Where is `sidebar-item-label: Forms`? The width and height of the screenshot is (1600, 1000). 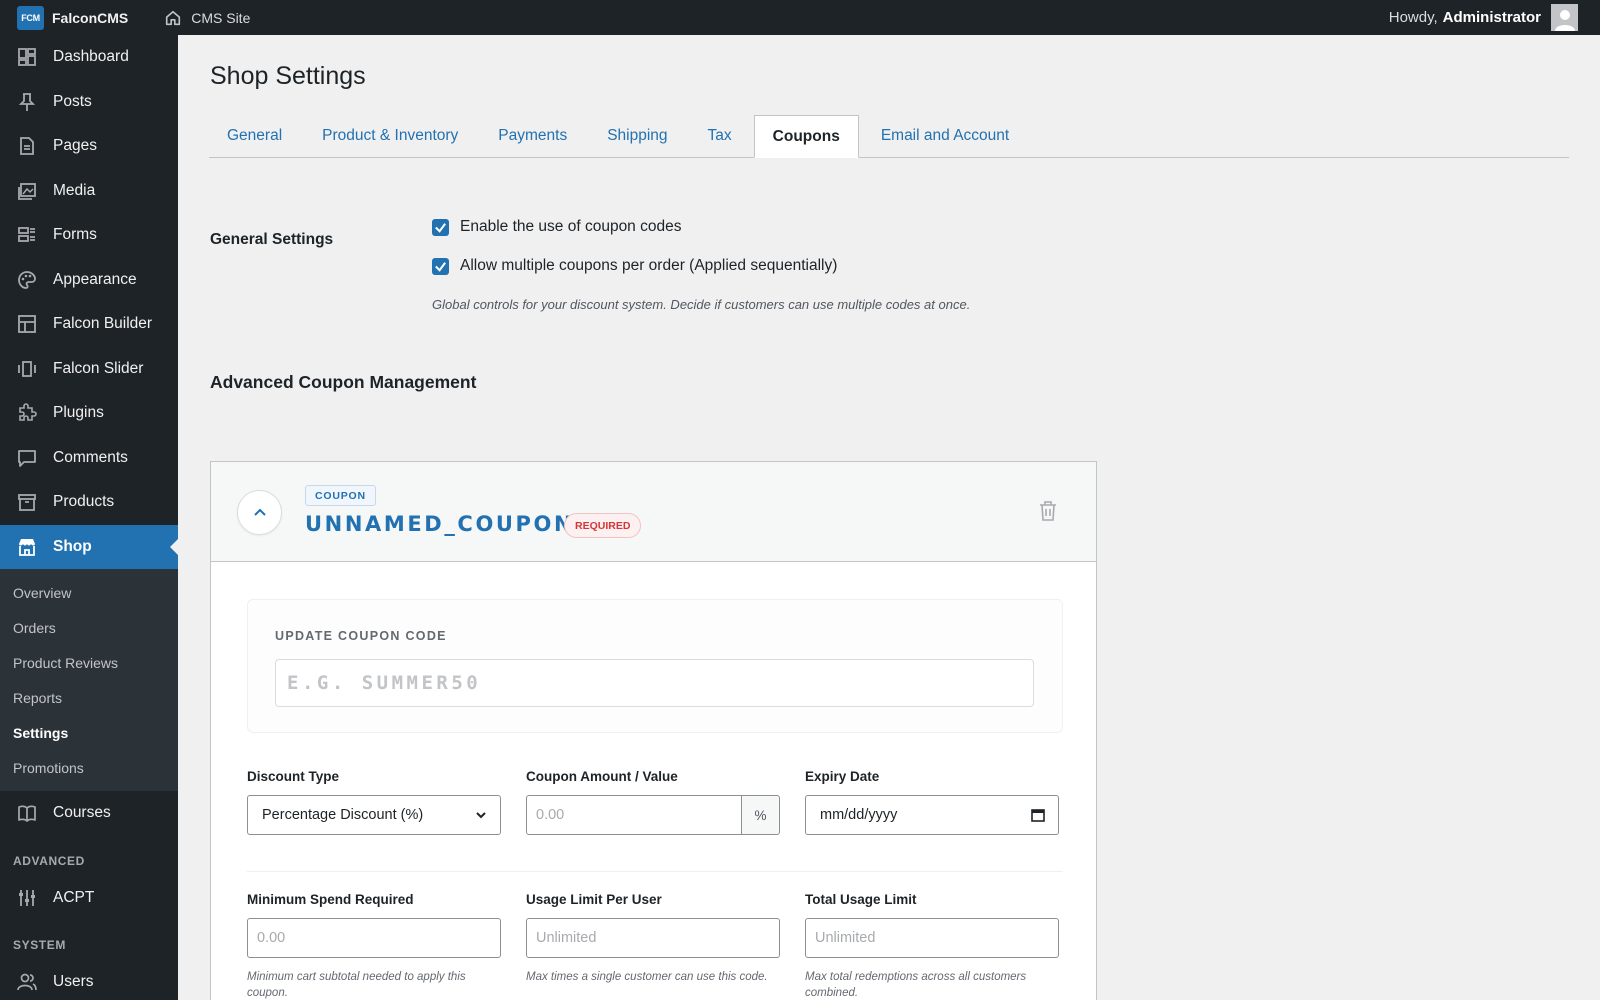 sidebar-item-label: Forms is located at coordinates (75, 235).